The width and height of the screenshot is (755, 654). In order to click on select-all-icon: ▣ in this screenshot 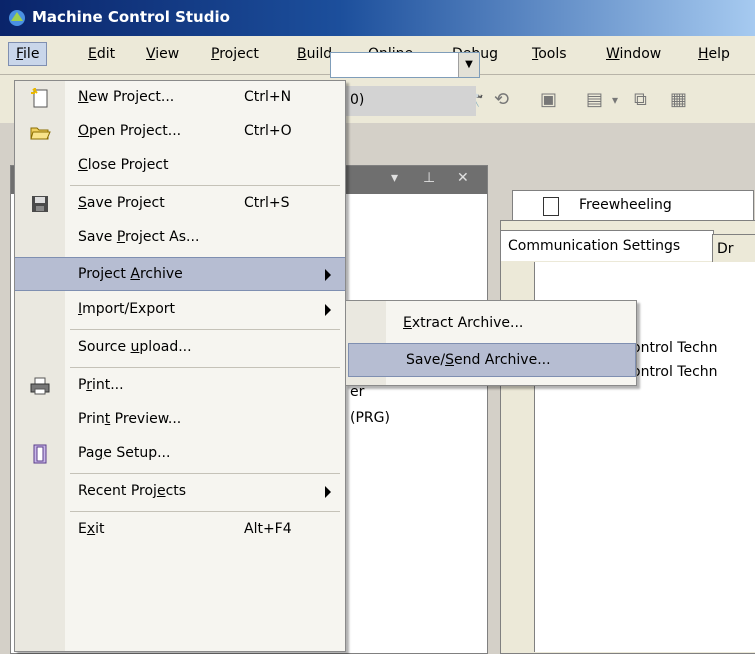, I will do `click(548, 99)`.